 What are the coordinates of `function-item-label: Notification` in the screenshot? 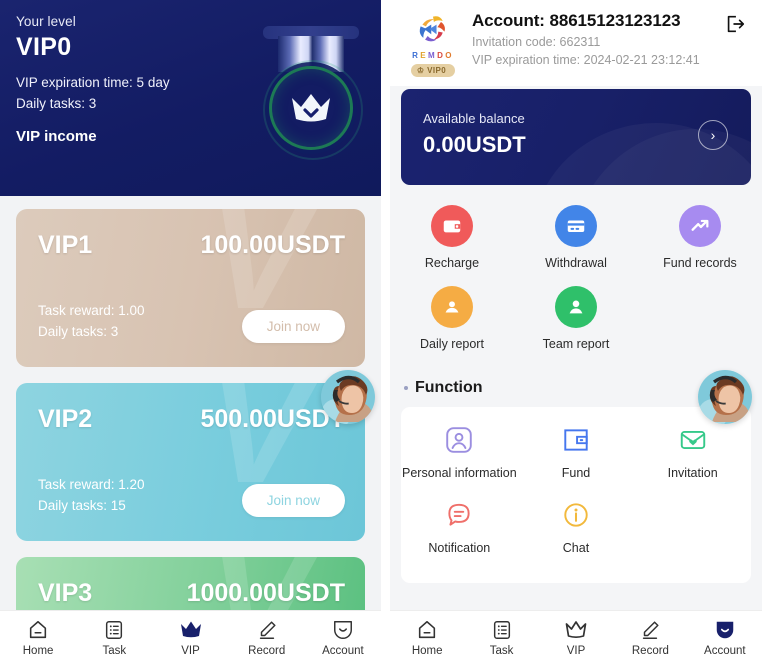 It's located at (459, 547).